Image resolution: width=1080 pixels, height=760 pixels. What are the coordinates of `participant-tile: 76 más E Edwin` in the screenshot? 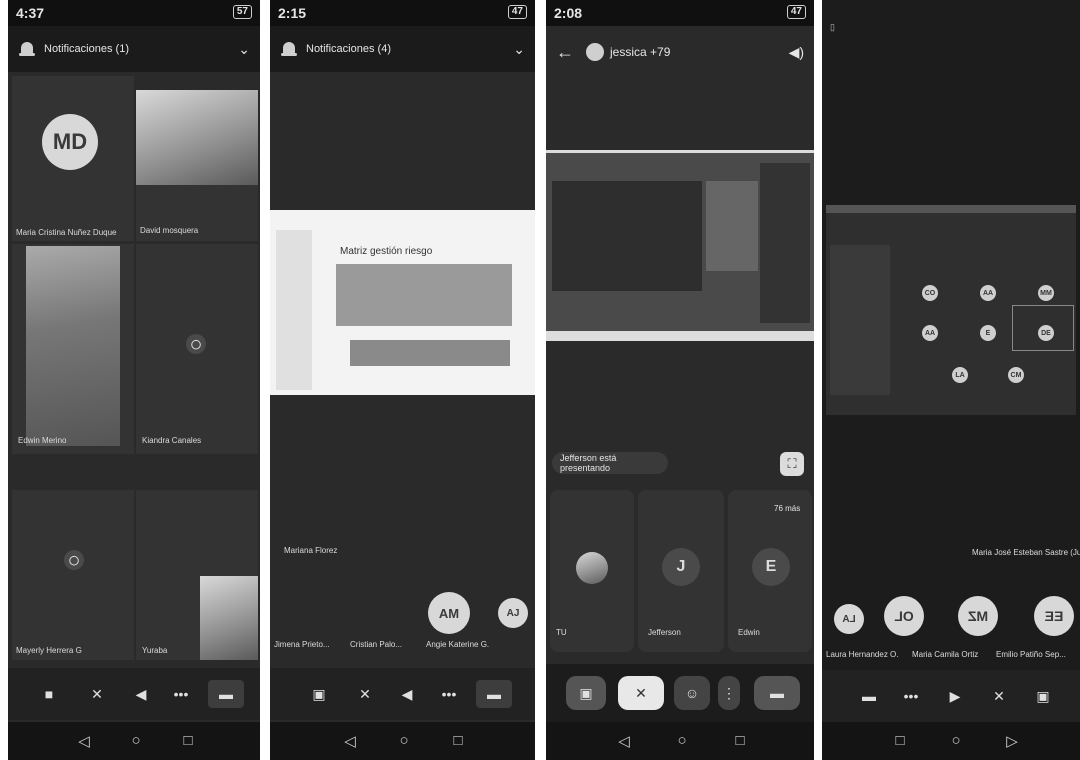 It's located at (770, 571).